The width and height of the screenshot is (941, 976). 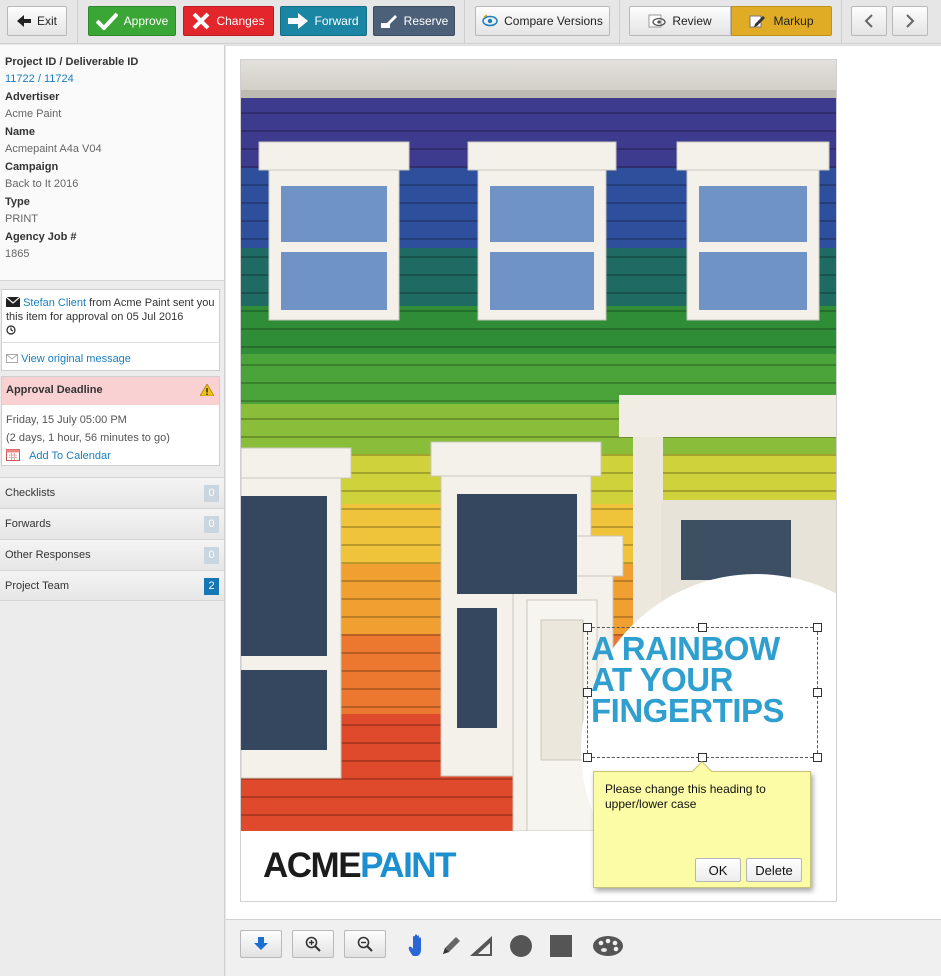 What do you see at coordinates (13, 301) in the screenshot?
I see `envelope-icon` at bounding box center [13, 301].